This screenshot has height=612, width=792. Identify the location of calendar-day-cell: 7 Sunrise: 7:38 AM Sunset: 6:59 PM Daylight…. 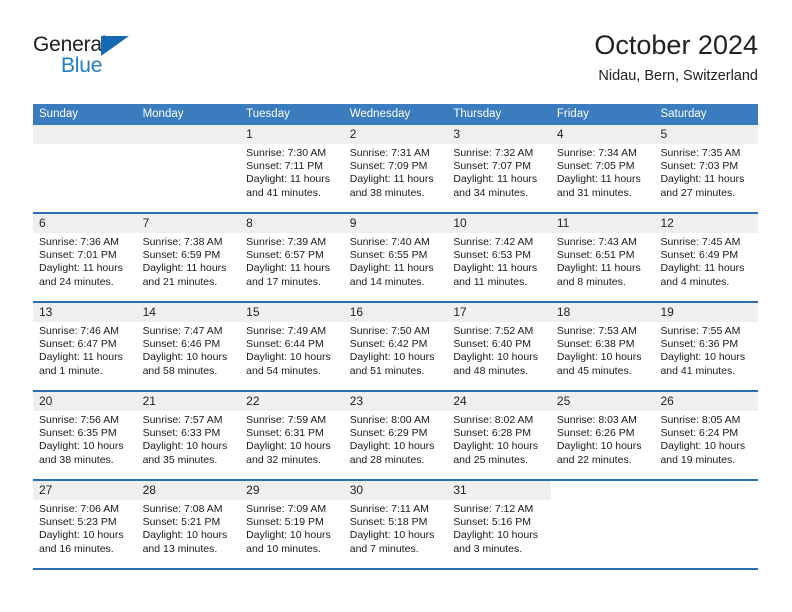
(188, 257).